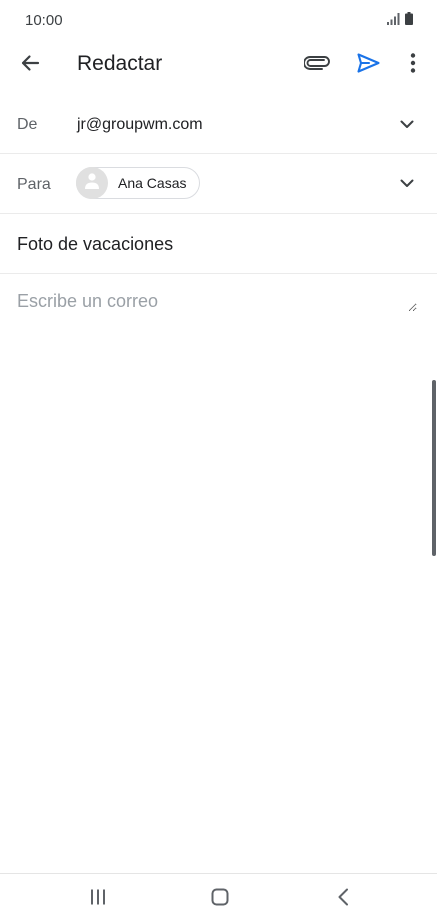 This screenshot has width=437, height=924. I want to click on more-options-button, so click(413, 65).